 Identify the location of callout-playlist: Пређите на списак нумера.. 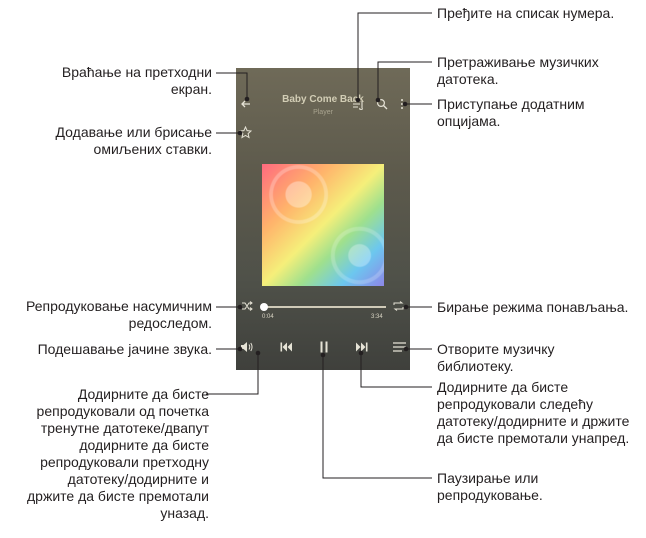
(526, 13).